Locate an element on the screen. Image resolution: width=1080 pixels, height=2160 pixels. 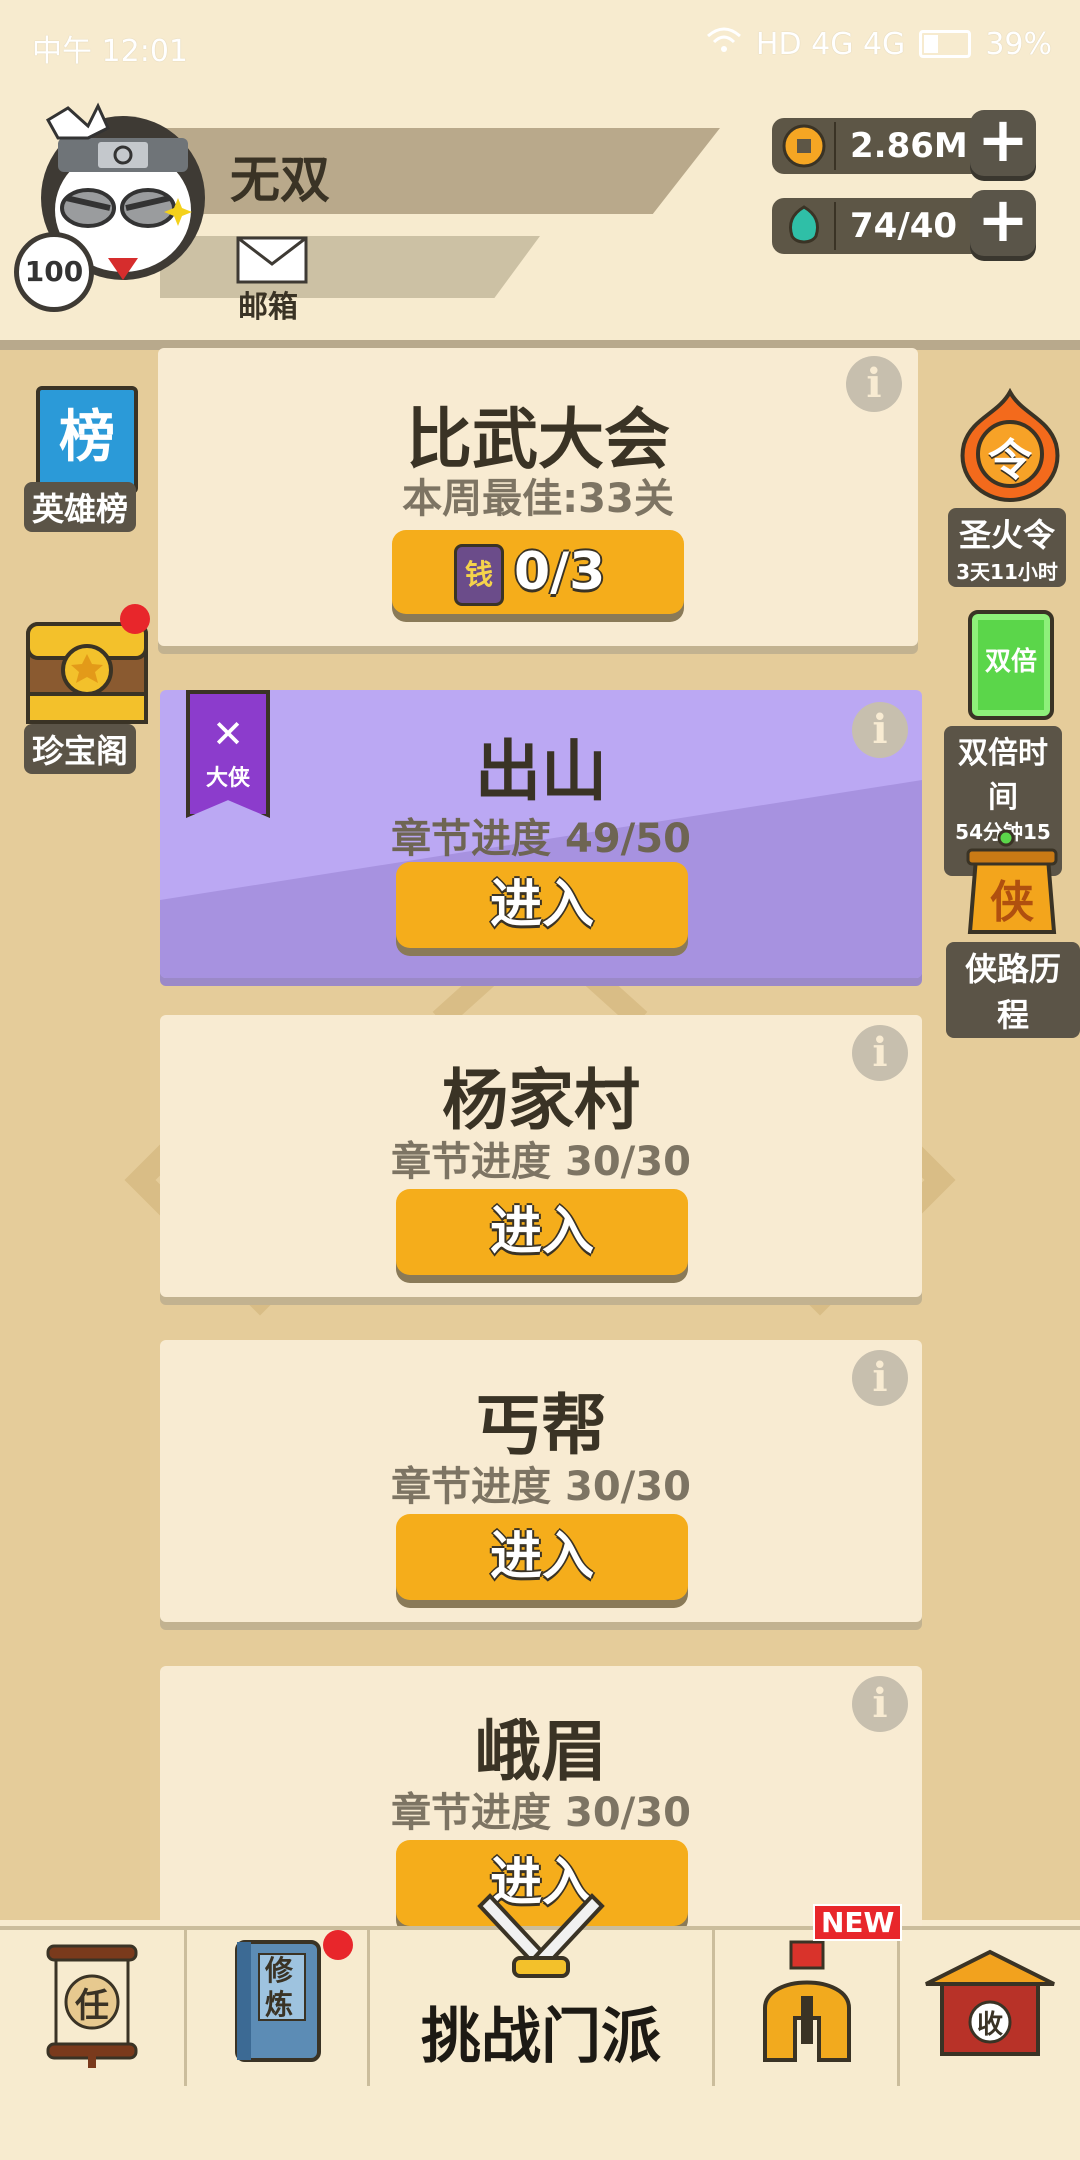
journey-button: 侠 is located at coordinates (1012, 883).